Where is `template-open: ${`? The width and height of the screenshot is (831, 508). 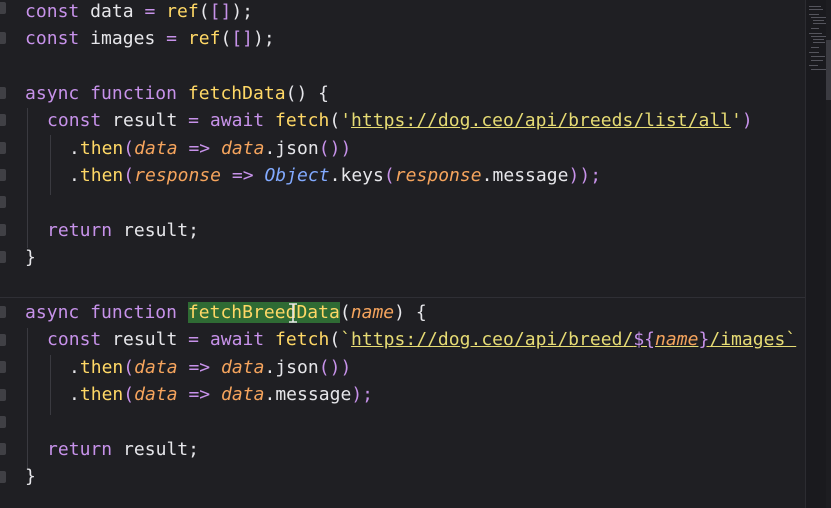 template-open: ${ is located at coordinates (644, 339).